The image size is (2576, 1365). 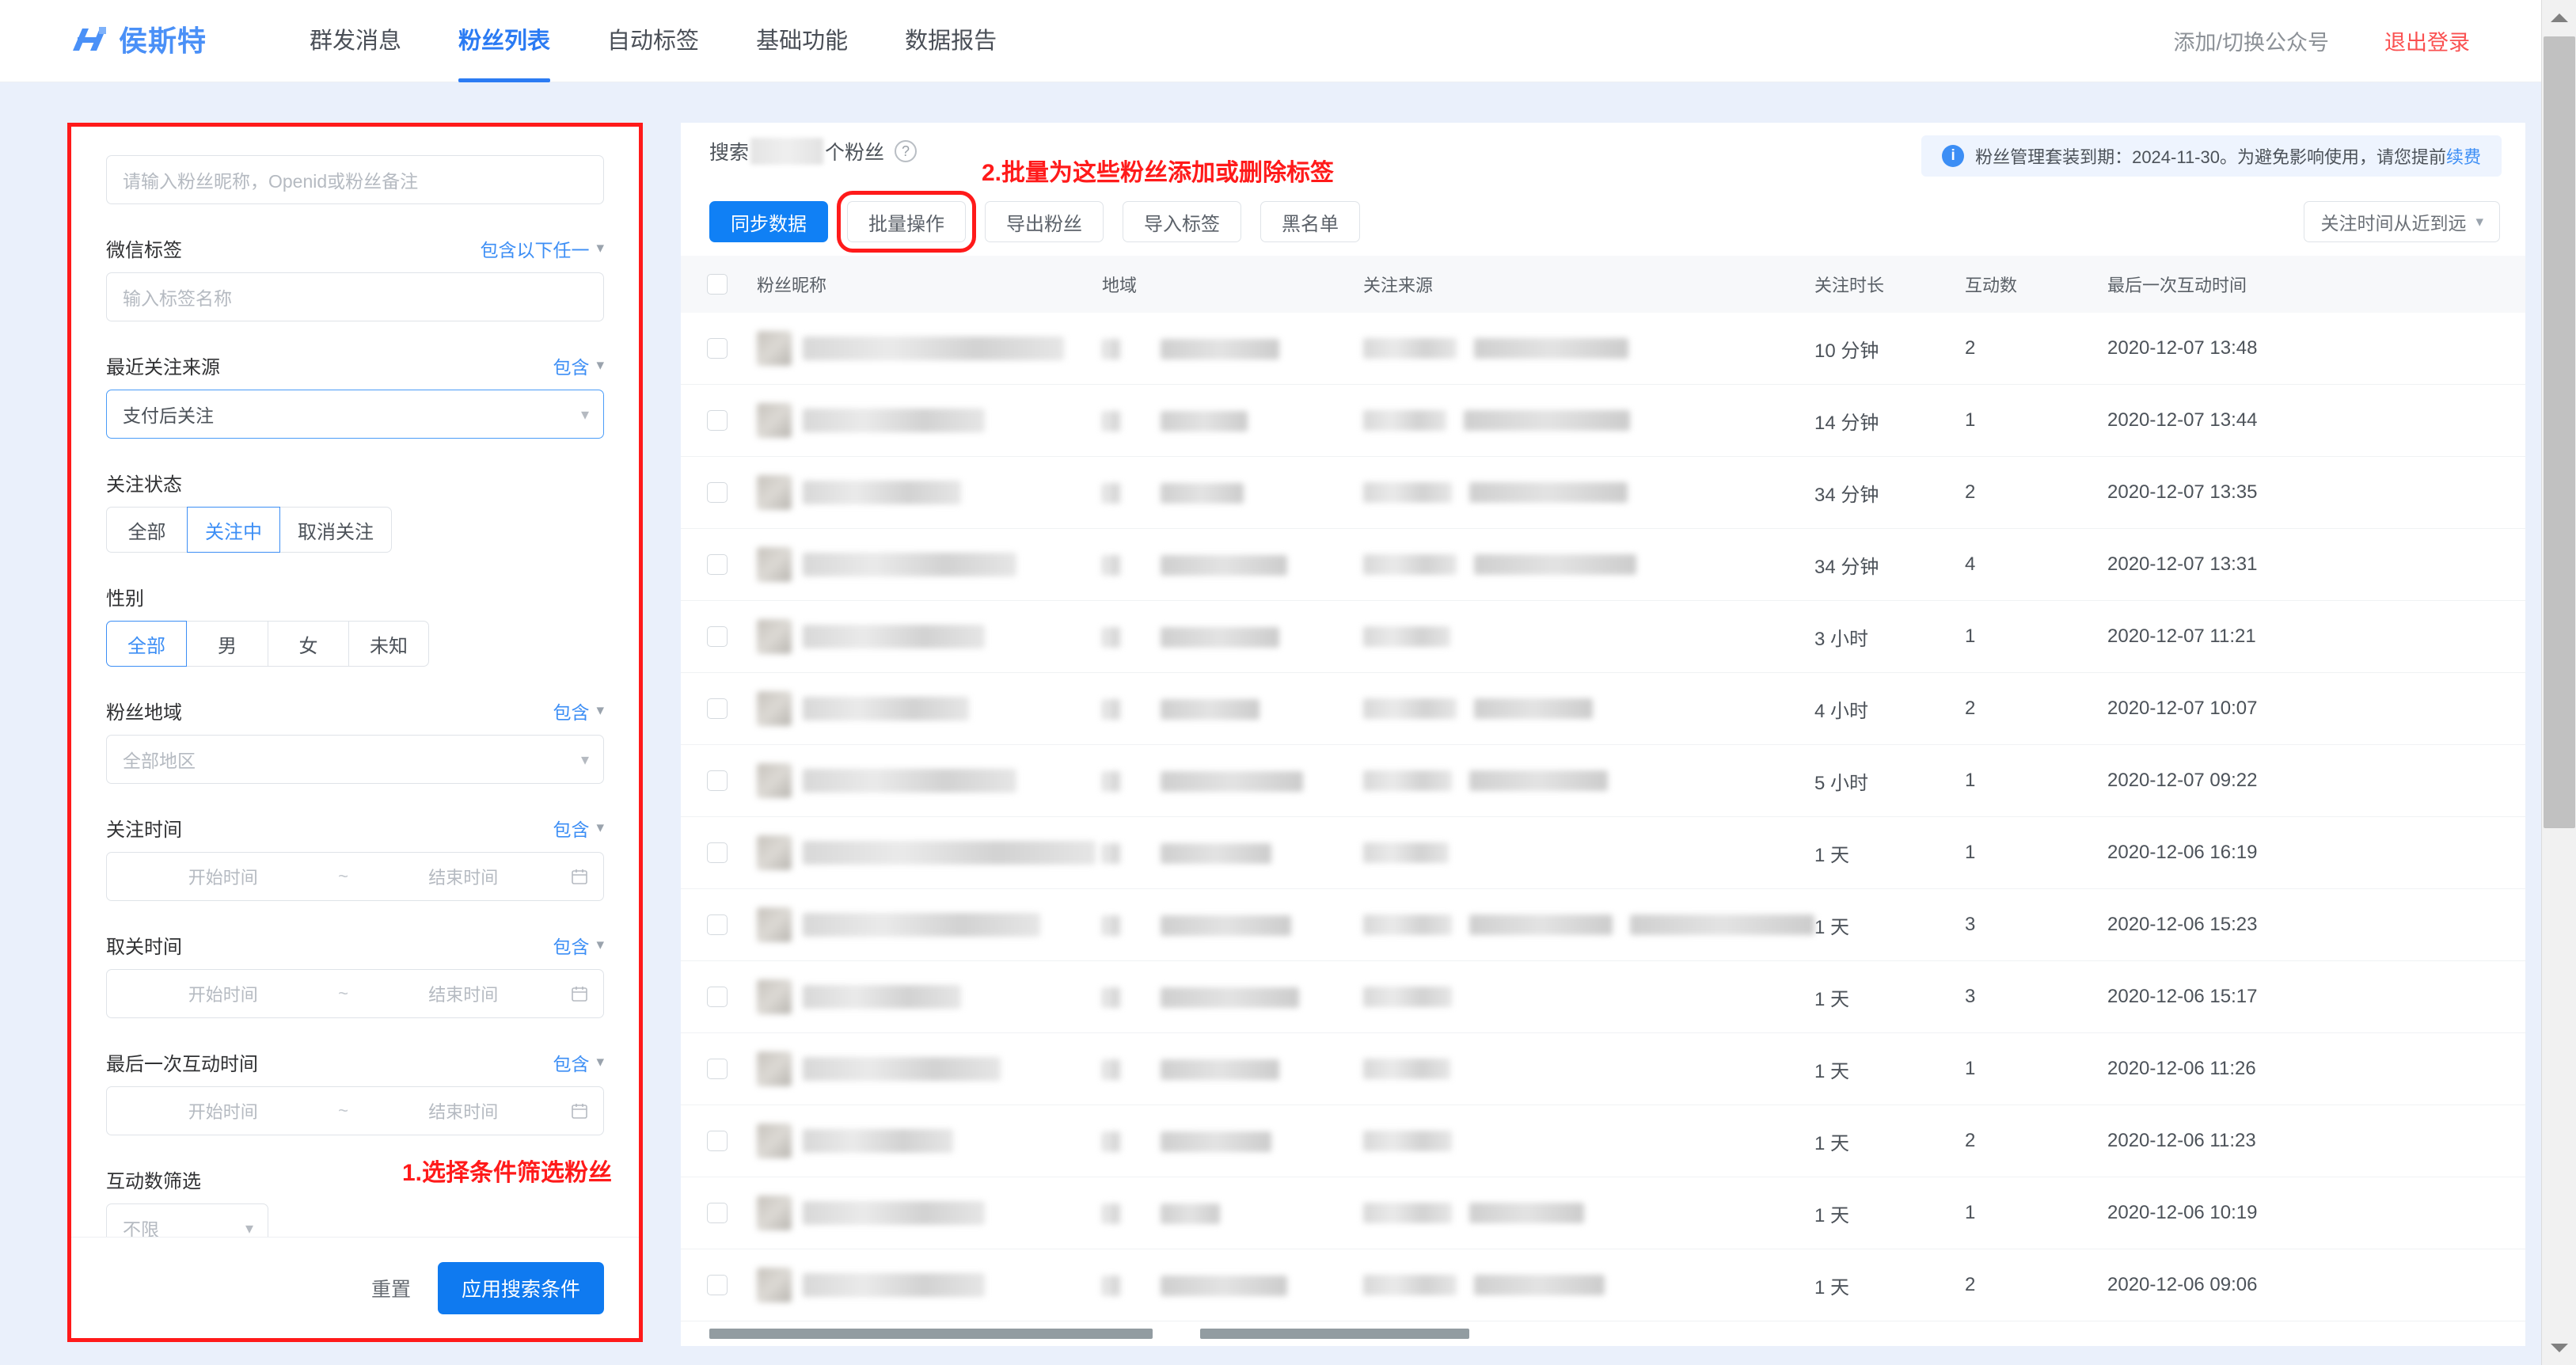 What do you see at coordinates (187, 1220) in the screenshot?
I see `interaction-count-select: 不限 ▾` at bounding box center [187, 1220].